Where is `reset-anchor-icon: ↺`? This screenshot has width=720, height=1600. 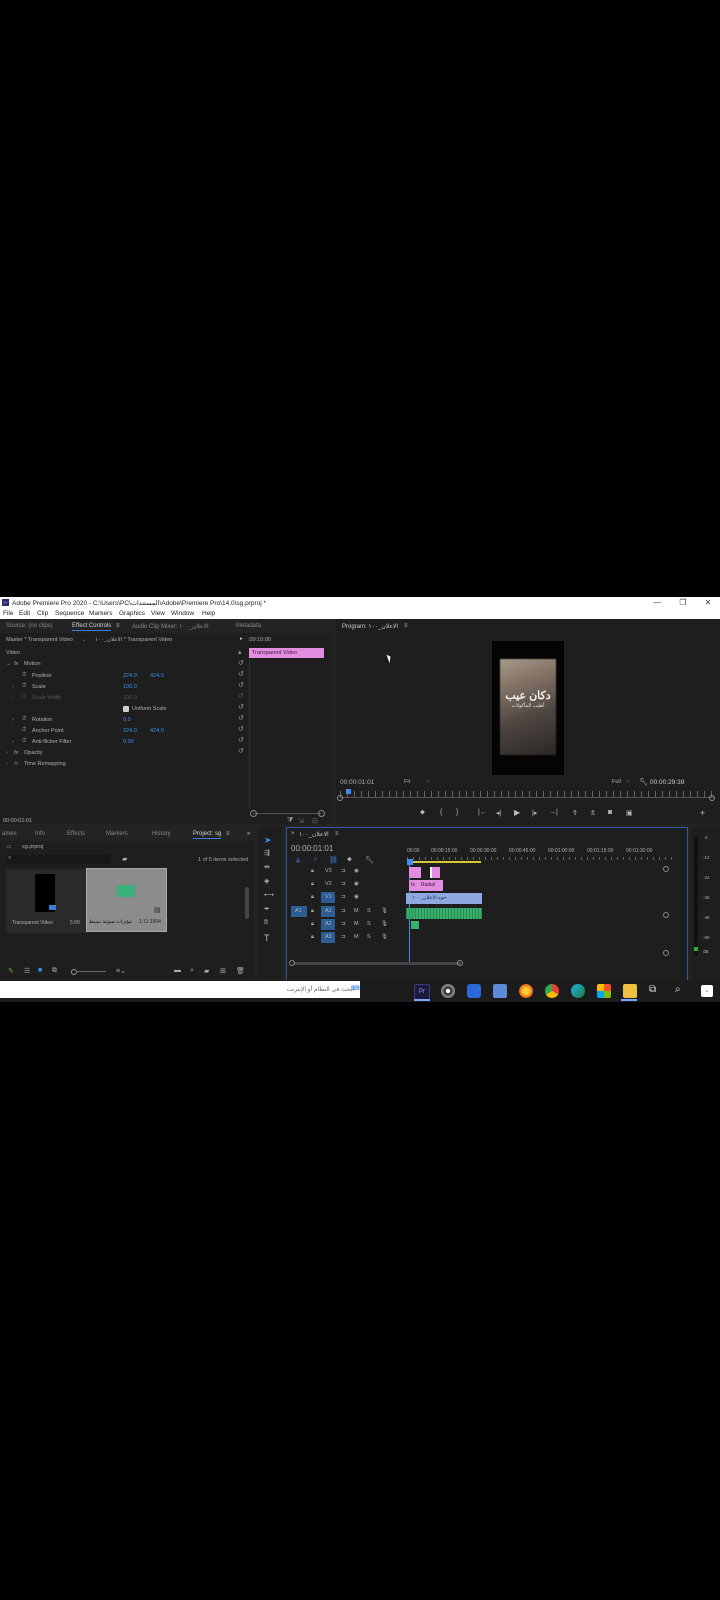 reset-anchor-icon: ↺ is located at coordinates (241, 729).